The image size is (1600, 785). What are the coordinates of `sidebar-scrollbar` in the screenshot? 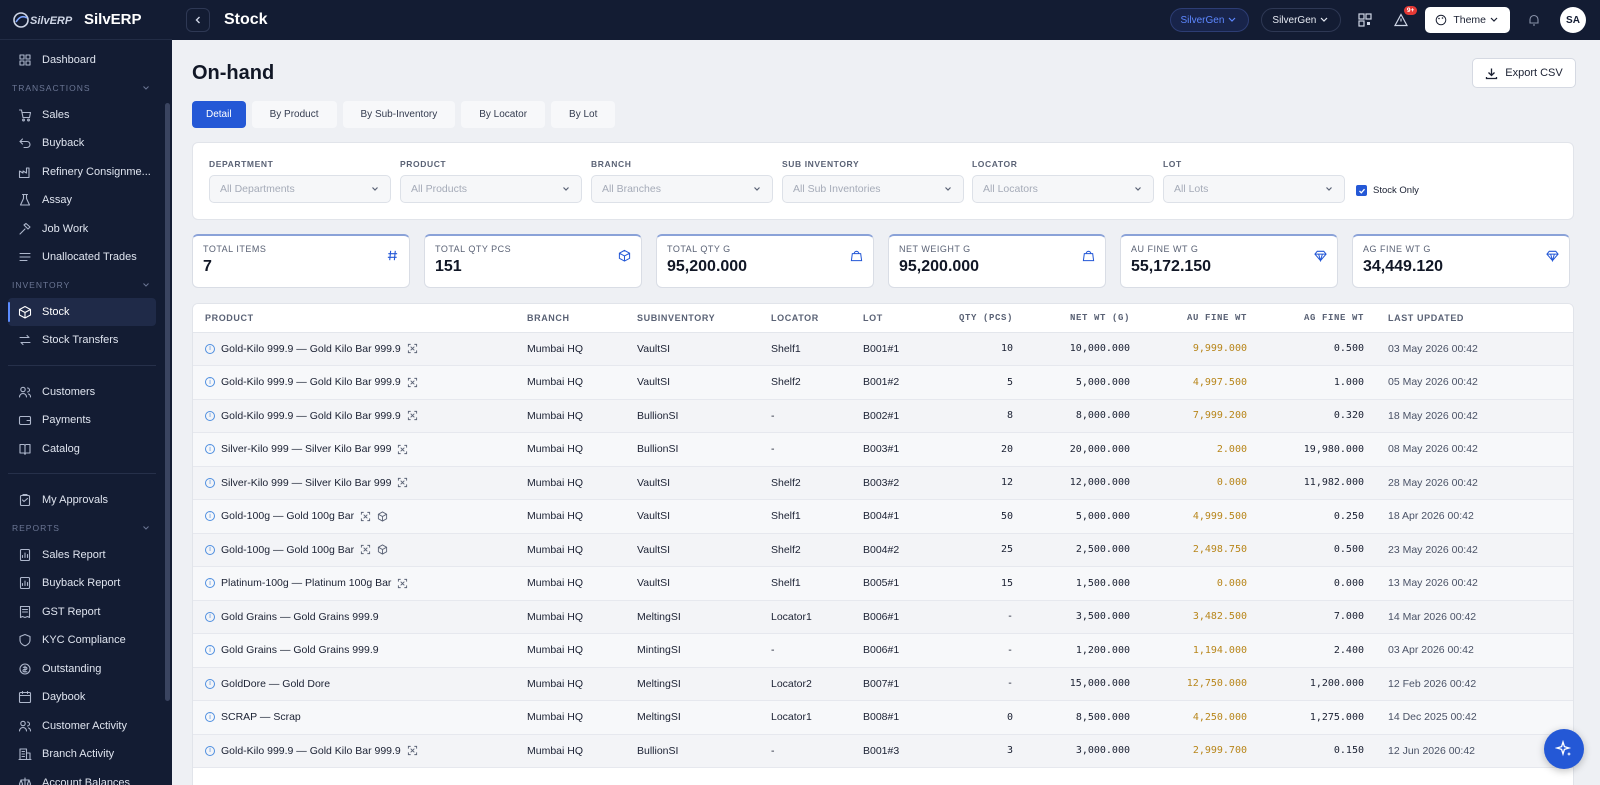 It's located at (167, 402).